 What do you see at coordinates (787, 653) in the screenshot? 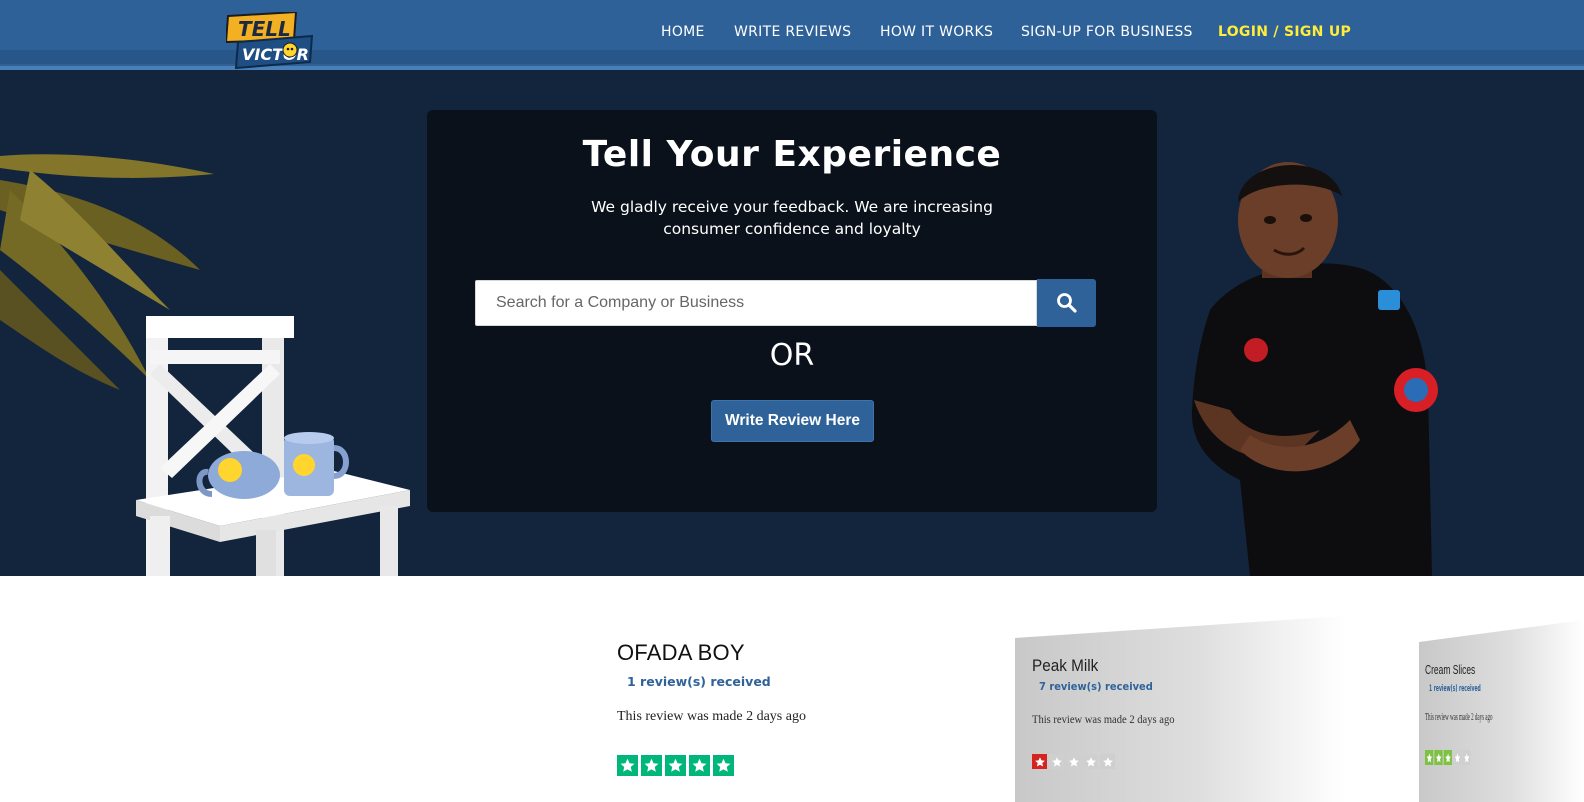
I see `company-name: OFADA BOY` at bounding box center [787, 653].